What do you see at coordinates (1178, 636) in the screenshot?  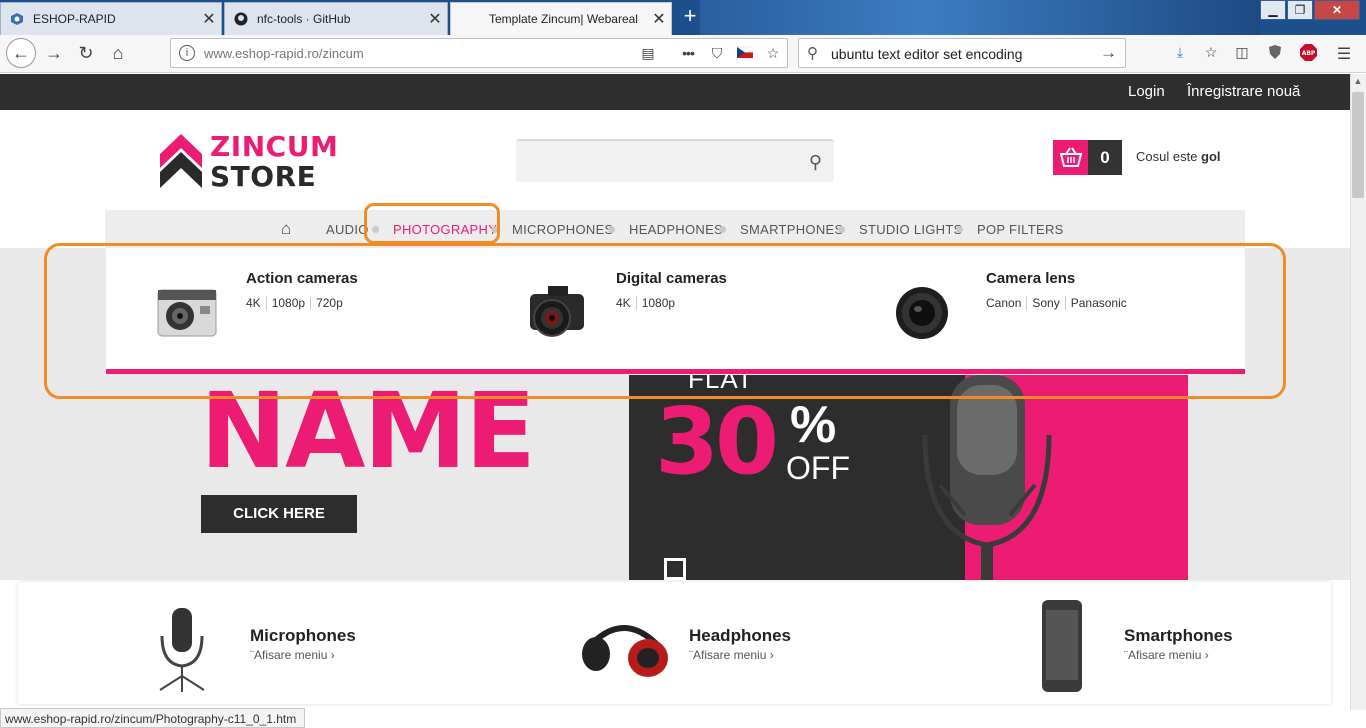 I see `category-title-smartphones: Smartphones` at bounding box center [1178, 636].